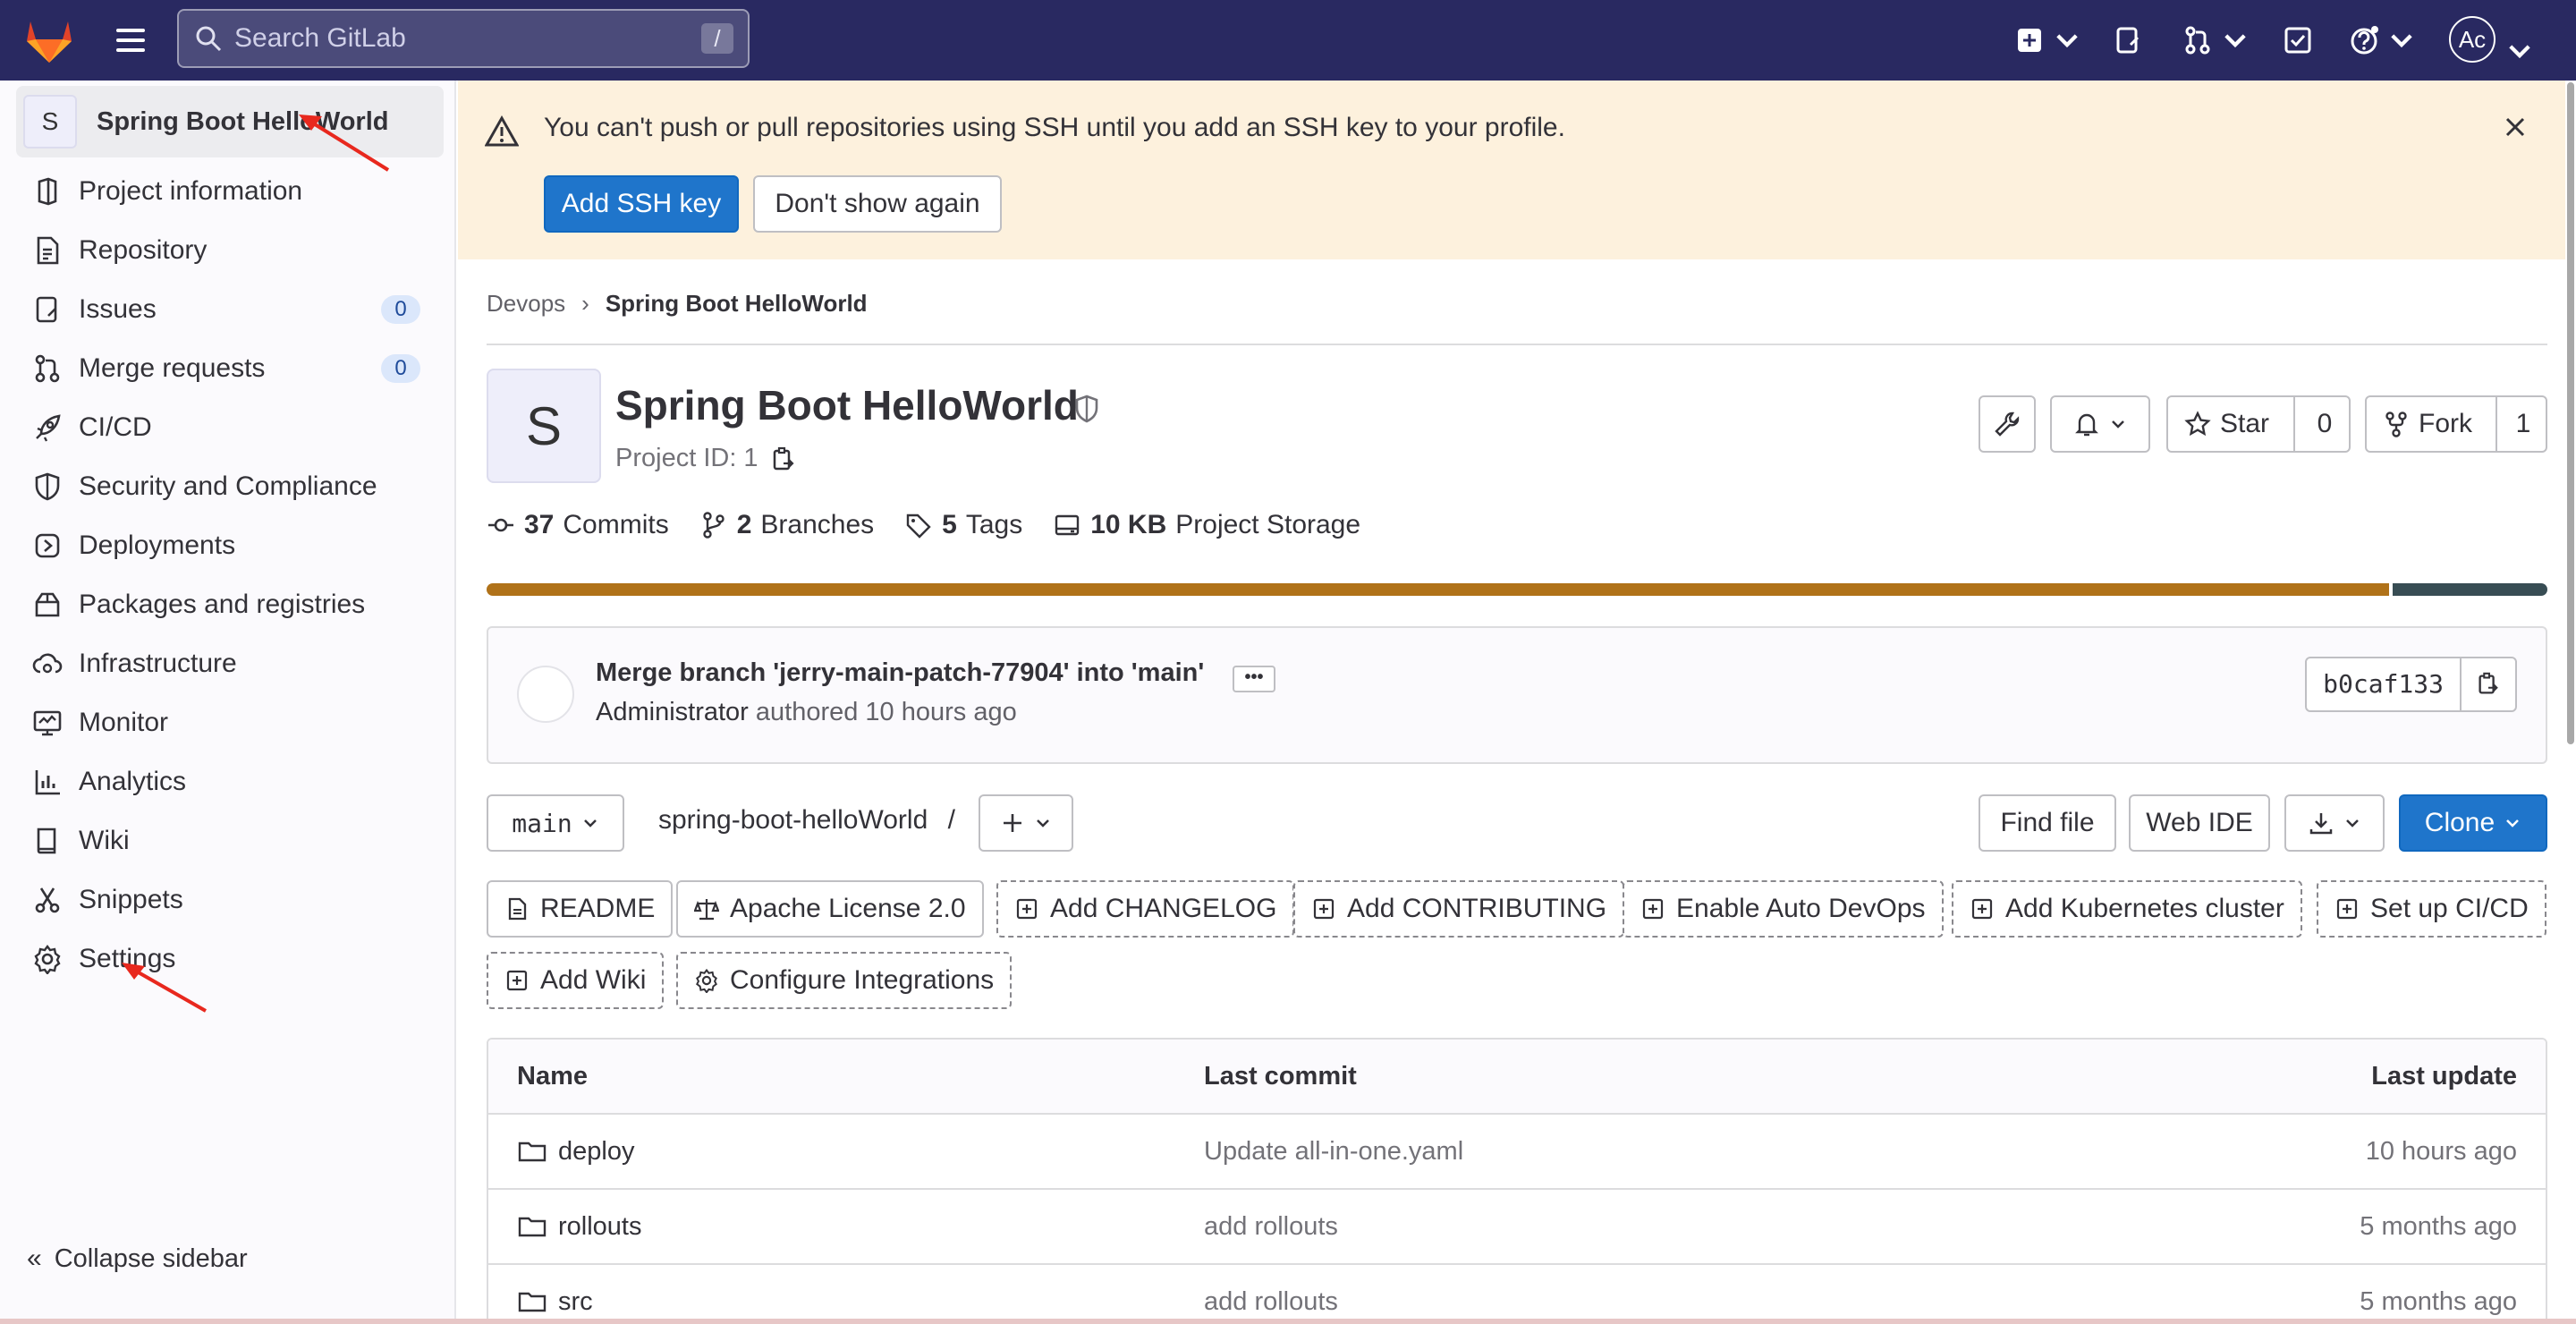 Image resolution: width=2576 pixels, height=1324 pixels. I want to click on todos-button, so click(2298, 40).